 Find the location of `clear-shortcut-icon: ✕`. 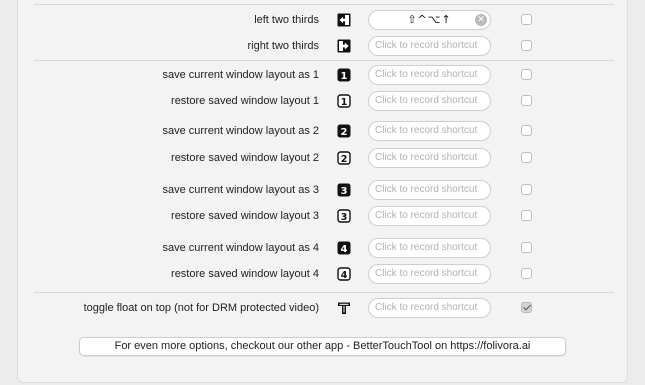

clear-shortcut-icon: ✕ is located at coordinates (481, 20).